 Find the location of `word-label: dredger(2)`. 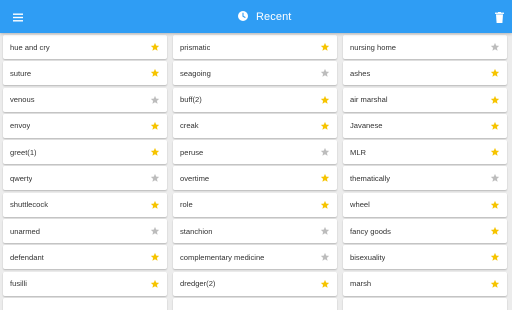

word-label: dredger(2) is located at coordinates (198, 284).